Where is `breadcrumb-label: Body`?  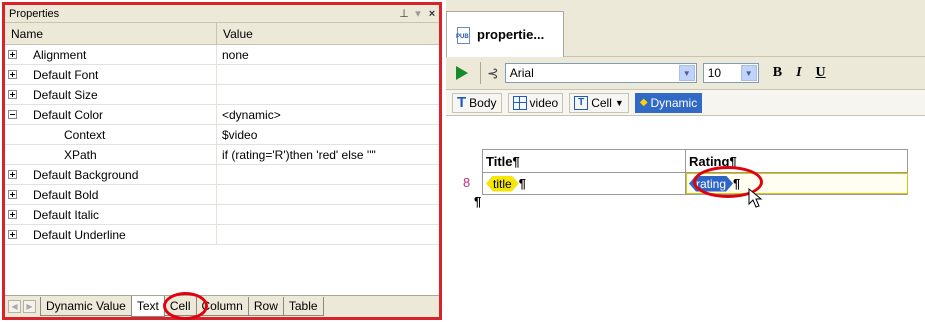
breadcrumb-label: Body is located at coordinates (483, 102).